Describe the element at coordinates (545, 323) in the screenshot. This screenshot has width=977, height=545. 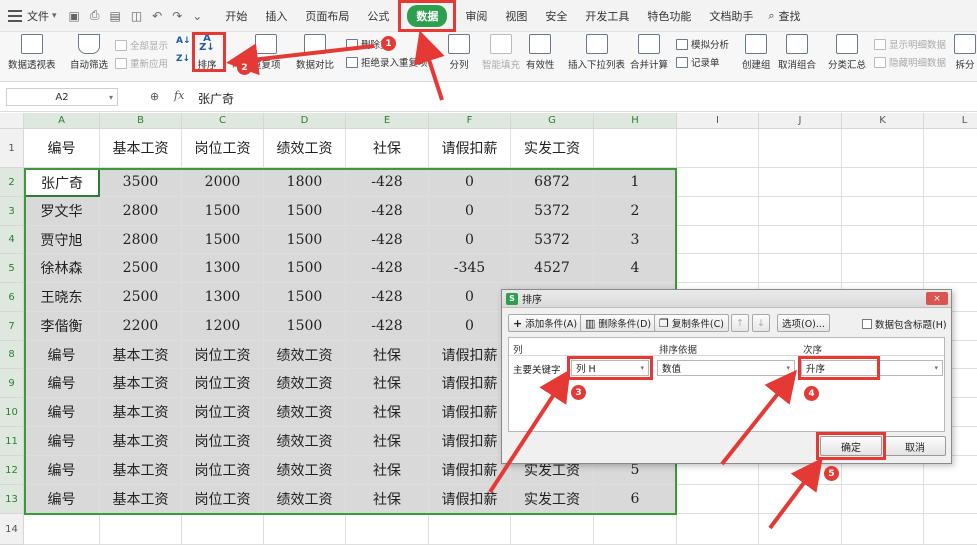
I see `add-condition-button: + 添加条件(A)` at that location.